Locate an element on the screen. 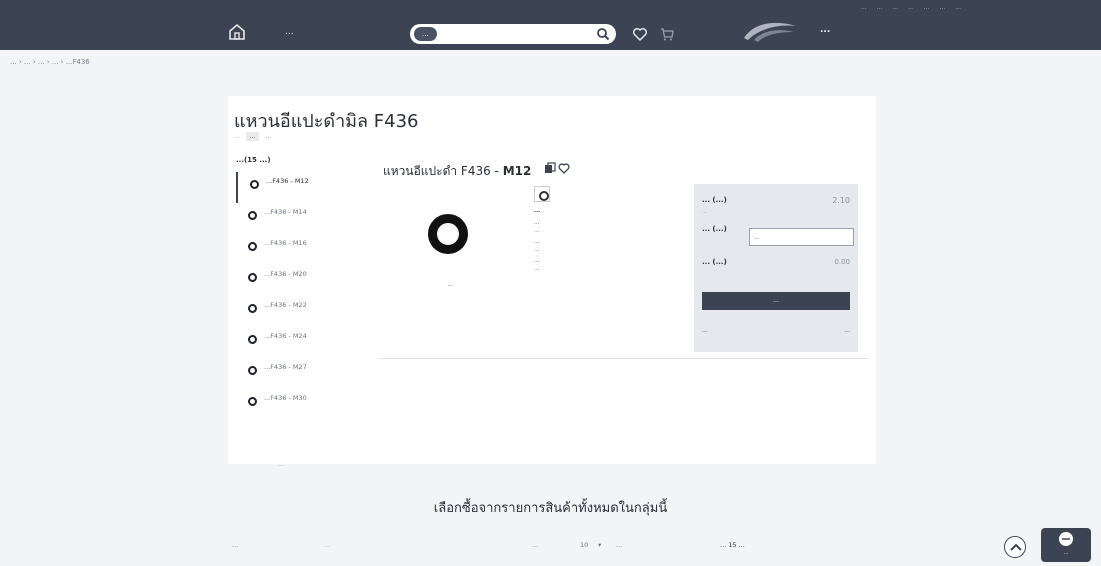  quantity-label: ... (...) is located at coordinates (714, 229).